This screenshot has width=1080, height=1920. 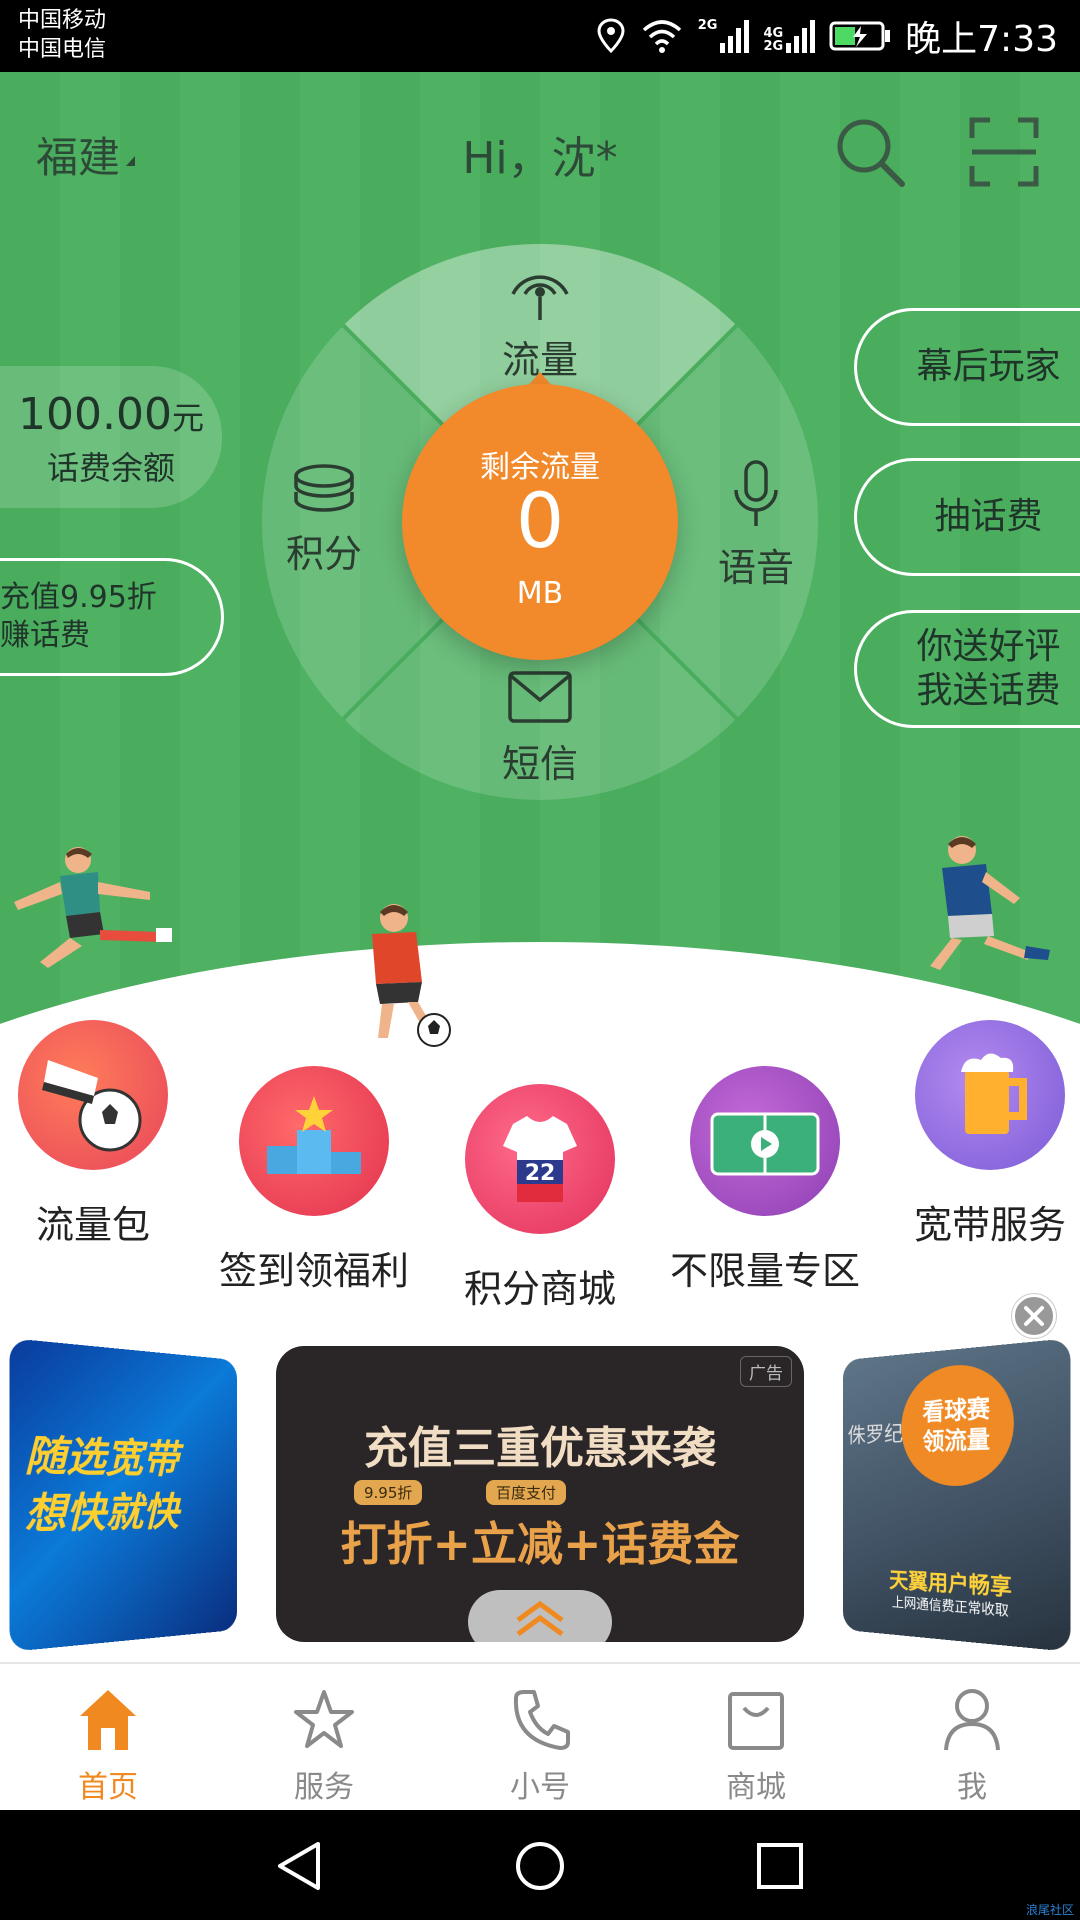 What do you see at coordinates (780, 1866) in the screenshot?
I see `recents-square-icon` at bounding box center [780, 1866].